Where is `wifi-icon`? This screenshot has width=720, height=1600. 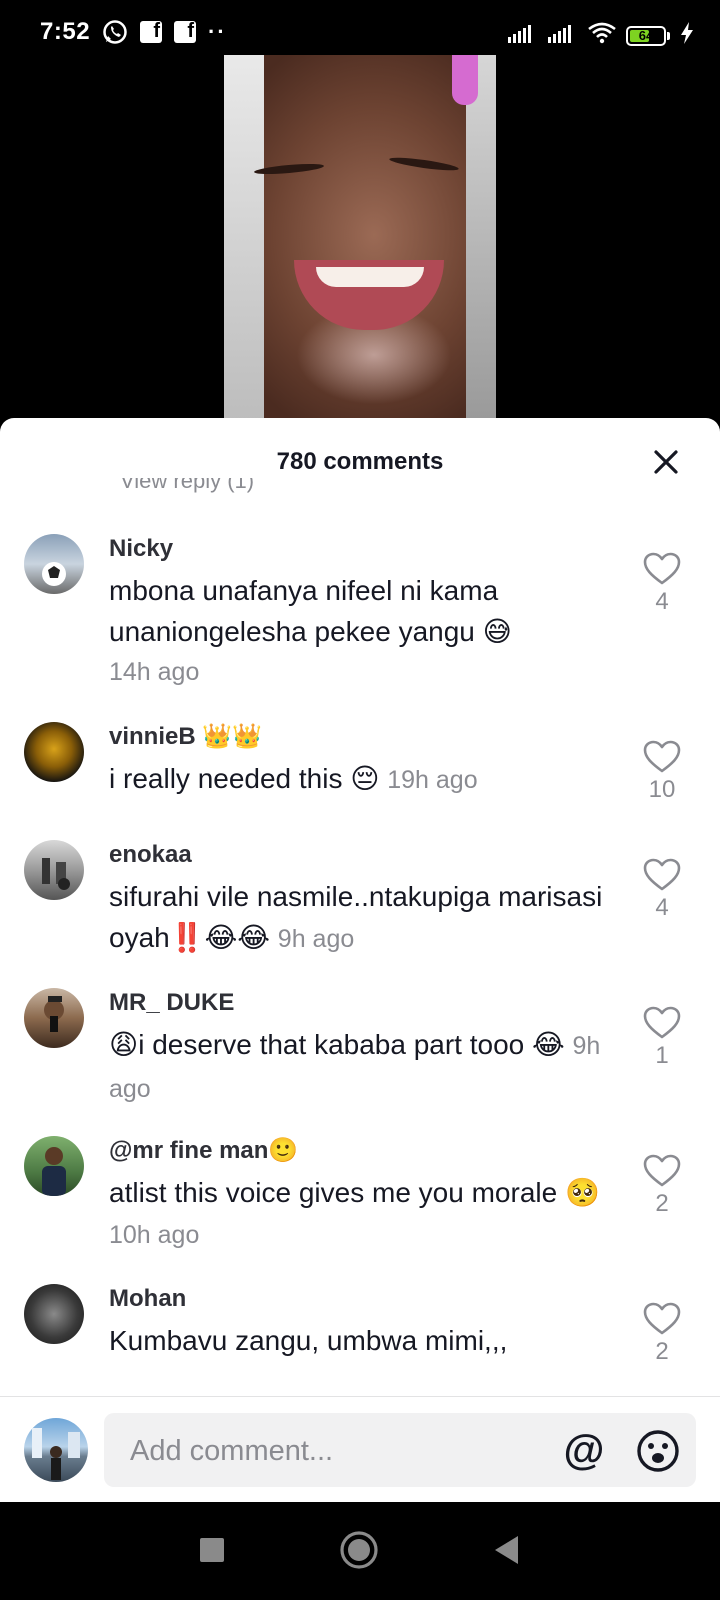 wifi-icon is located at coordinates (602, 35).